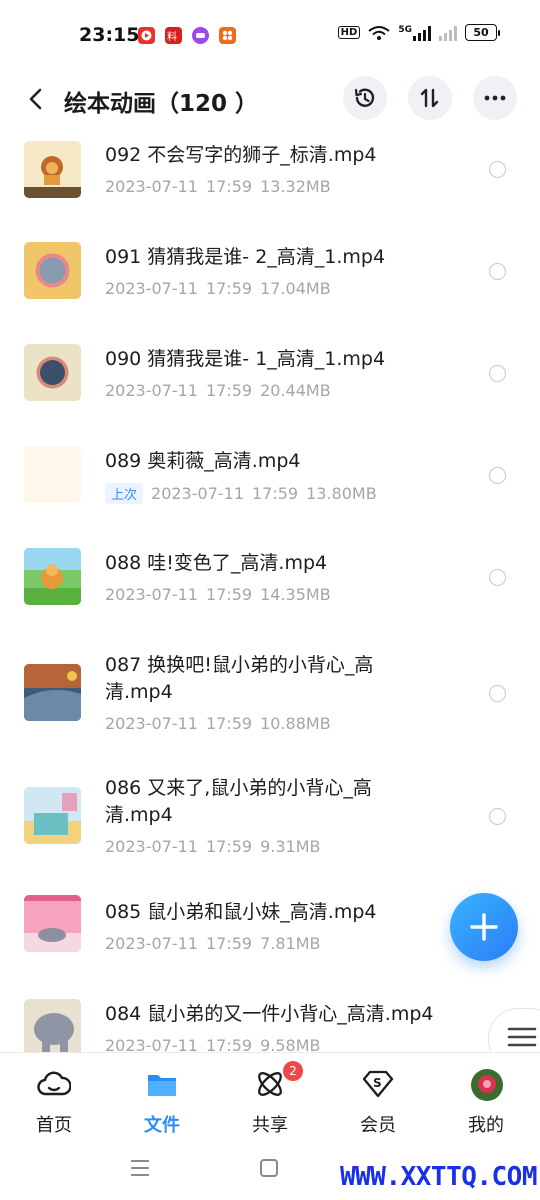 The height and width of the screenshot is (1200, 540). I want to click on add-button, so click(484, 927).